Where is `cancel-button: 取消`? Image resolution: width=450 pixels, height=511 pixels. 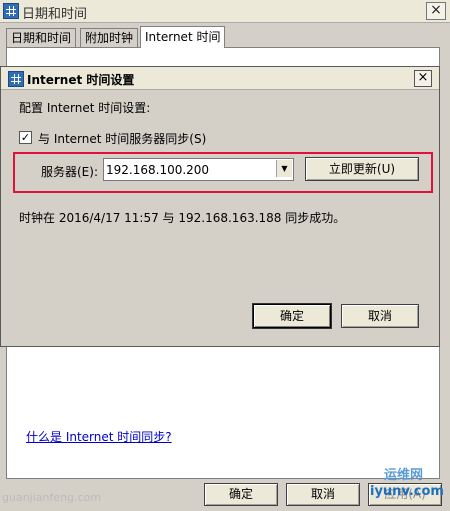
cancel-button: 取消 is located at coordinates (323, 494).